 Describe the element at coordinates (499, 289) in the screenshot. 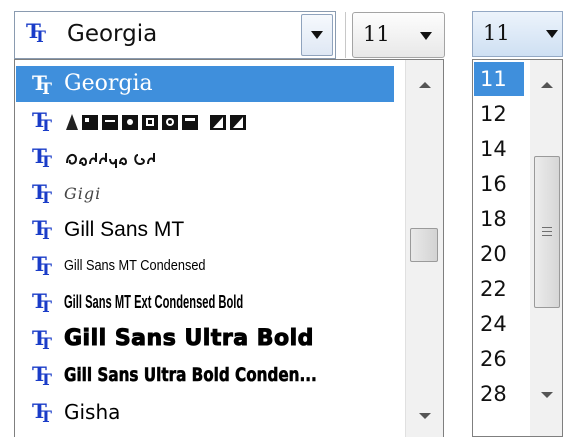

I see `size-list-item: 22` at that location.